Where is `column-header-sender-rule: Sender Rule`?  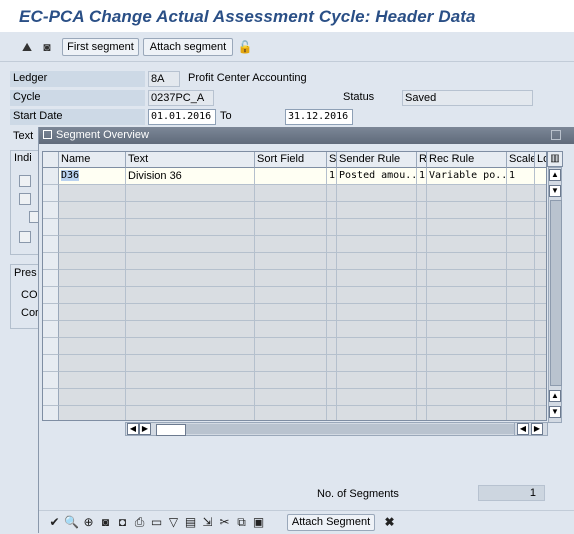 column-header-sender-rule: Sender Rule is located at coordinates (377, 160).